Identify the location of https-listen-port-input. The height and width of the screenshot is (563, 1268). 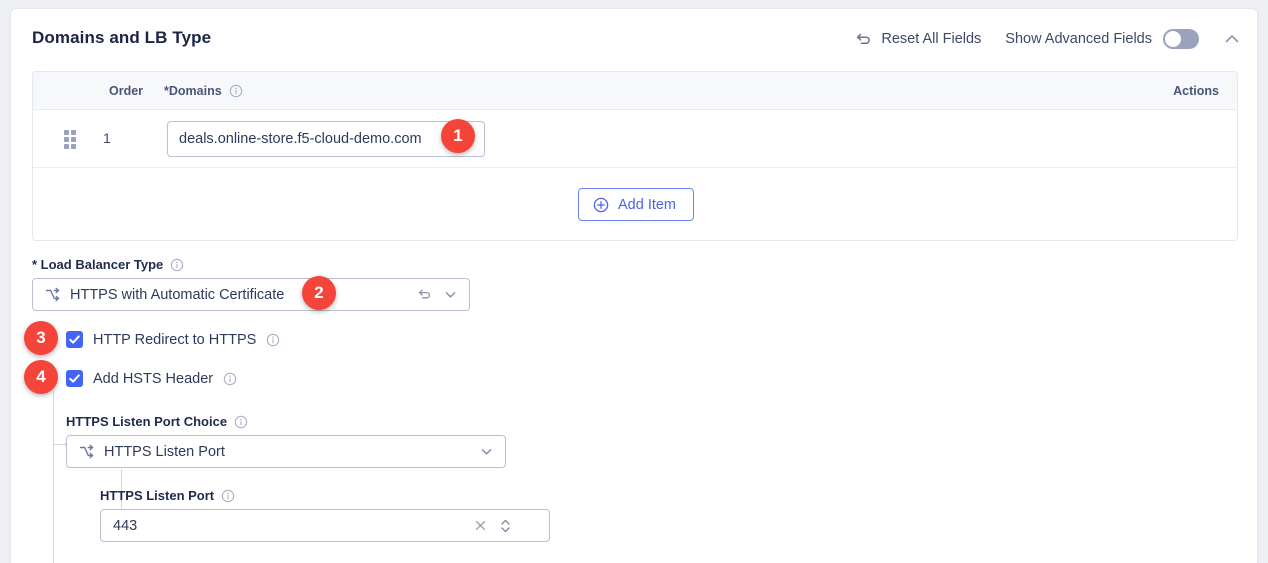
(293, 525).